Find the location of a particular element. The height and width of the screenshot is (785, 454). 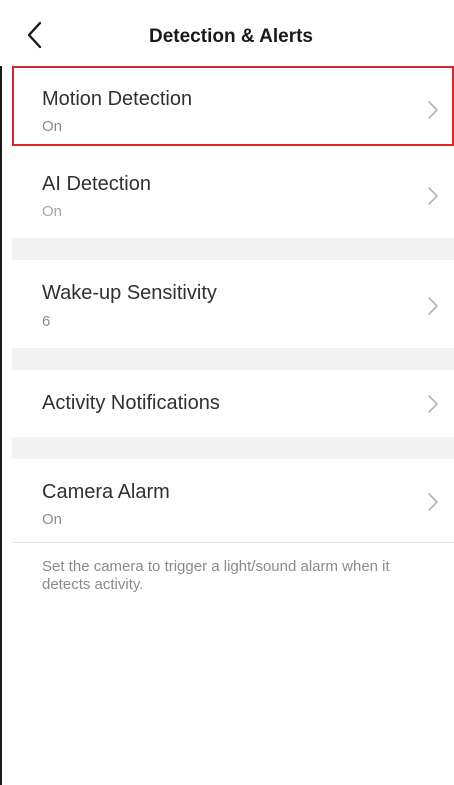

setting-row-motion-detection: Motion Detection On is located at coordinates (233, 106).